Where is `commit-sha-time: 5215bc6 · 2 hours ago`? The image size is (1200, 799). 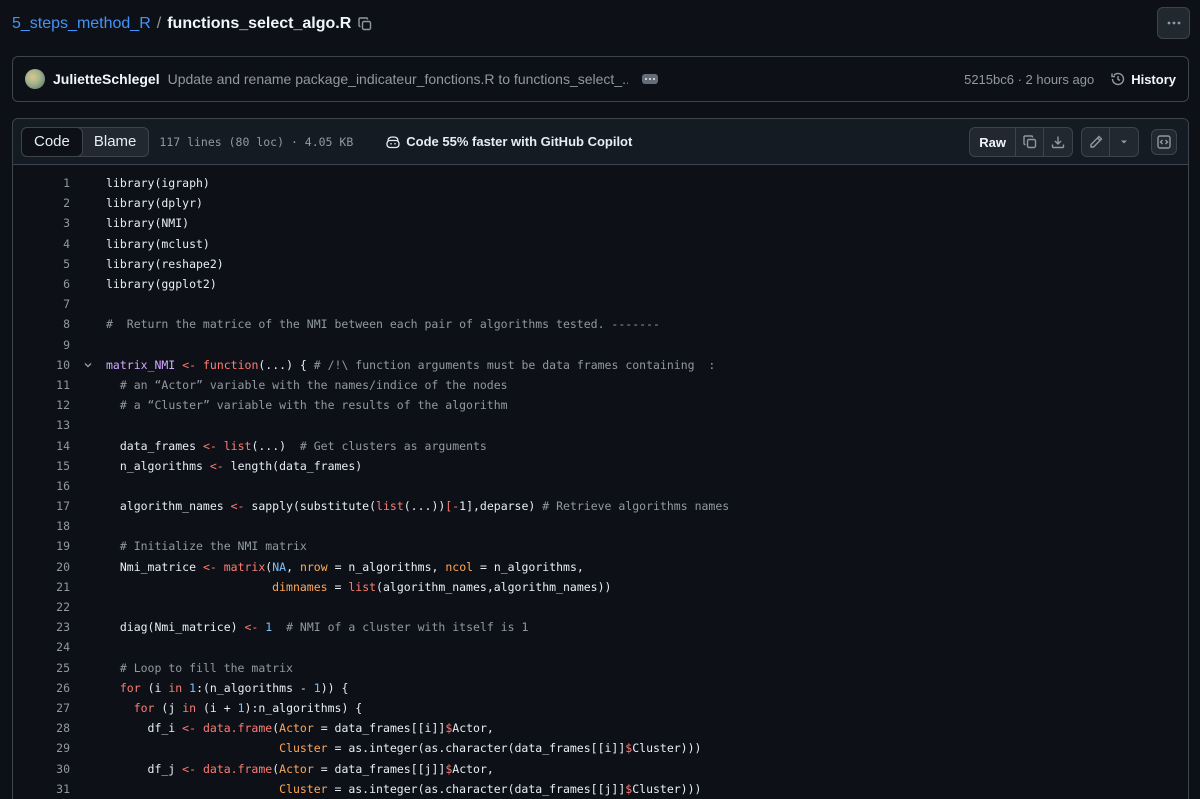
commit-sha-time: 5215bc6 · 2 hours ago is located at coordinates (1029, 79).